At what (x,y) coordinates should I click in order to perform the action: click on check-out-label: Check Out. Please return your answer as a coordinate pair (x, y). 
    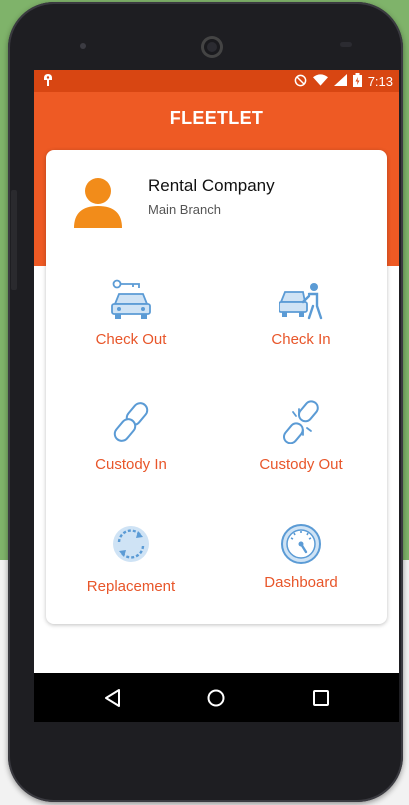
    Looking at the image, I should click on (131, 339).